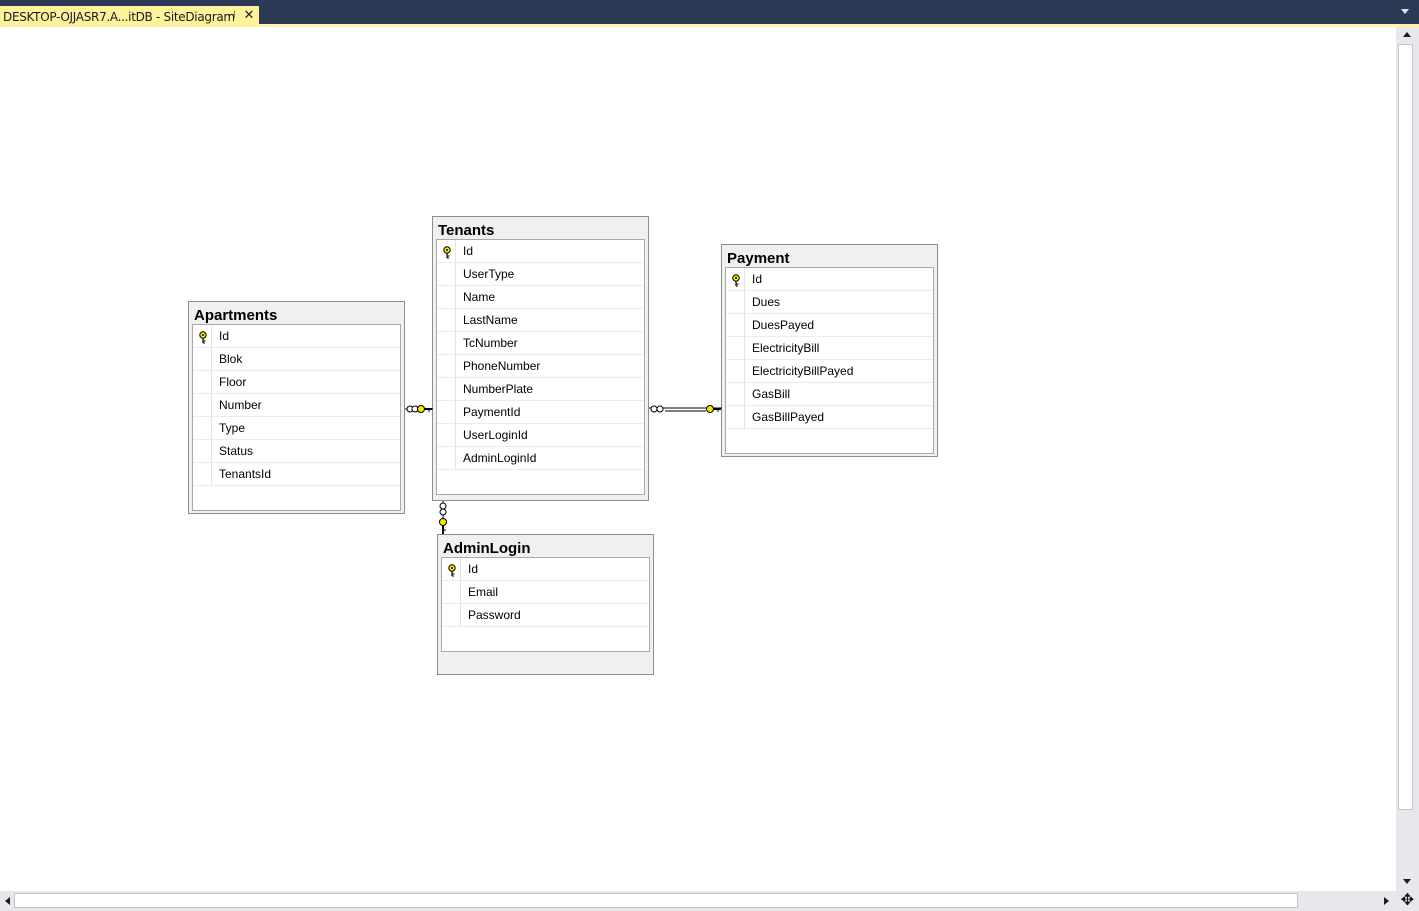 The height and width of the screenshot is (911, 1419). What do you see at coordinates (1405, 11) in the screenshot?
I see `tab-overflow-chevron-down-icon` at bounding box center [1405, 11].